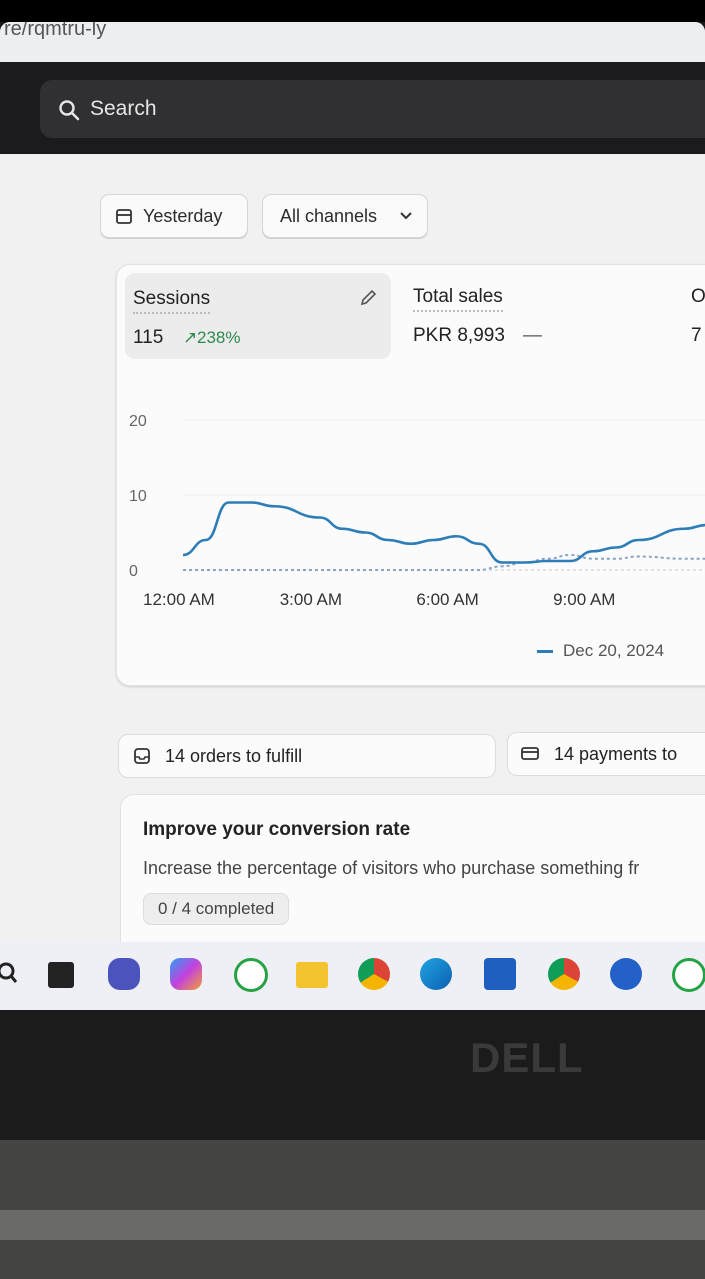 The height and width of the screenshot is (1279, 705). What do you see at coordinates (530, 753) in the screenshot?
I see `card-icon` at bounding box center [530, 753].